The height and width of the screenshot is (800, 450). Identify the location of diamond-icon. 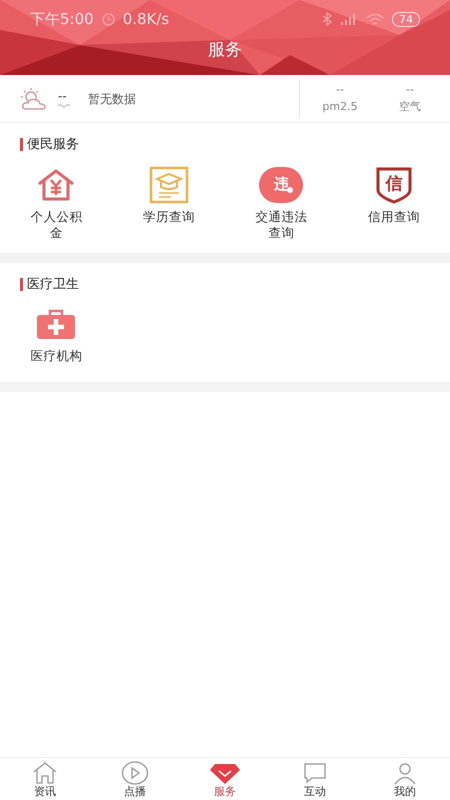
(225, 774).